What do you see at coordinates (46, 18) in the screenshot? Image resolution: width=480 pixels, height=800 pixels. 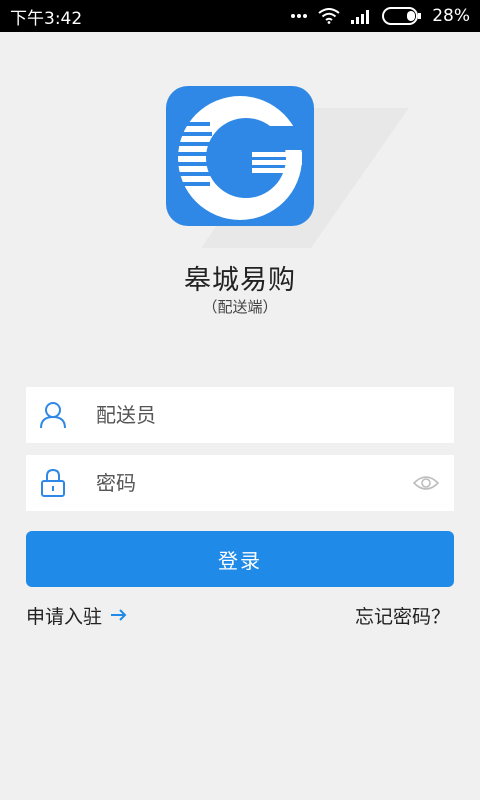 I see `status-time: 下午3:42` at bounding box center [46, 18].